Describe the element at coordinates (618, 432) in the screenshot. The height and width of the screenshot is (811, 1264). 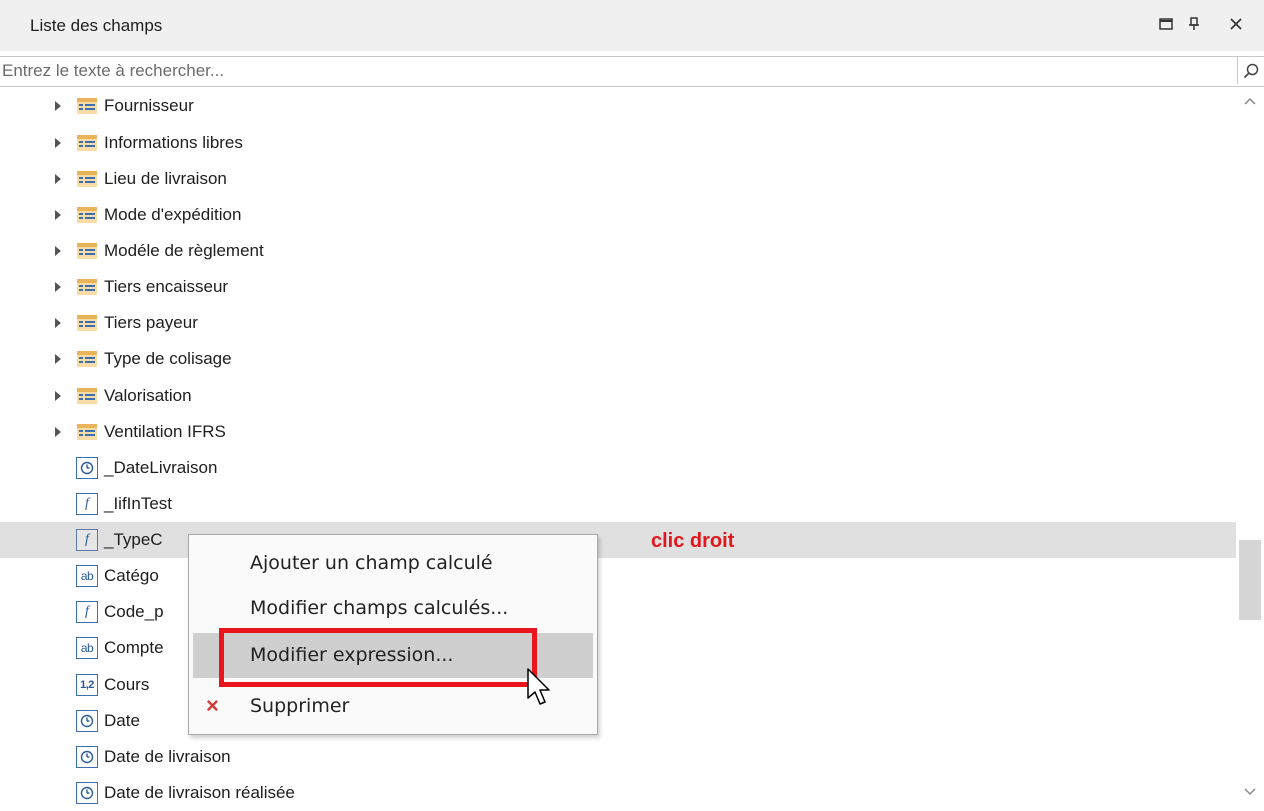
I see `tree-item: Ventilation IFRS` at that location.